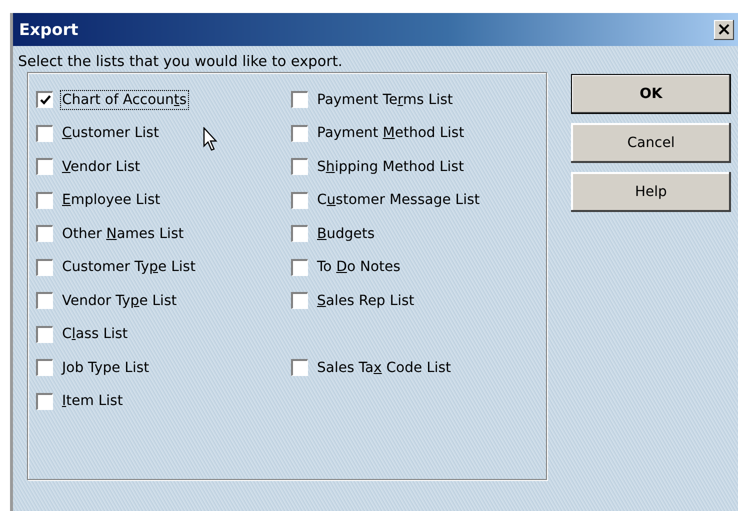  What do you see at coordinates (651, 192) in the screenshot?
I see `dialog-button: Help` at bounding box center [651, 192].